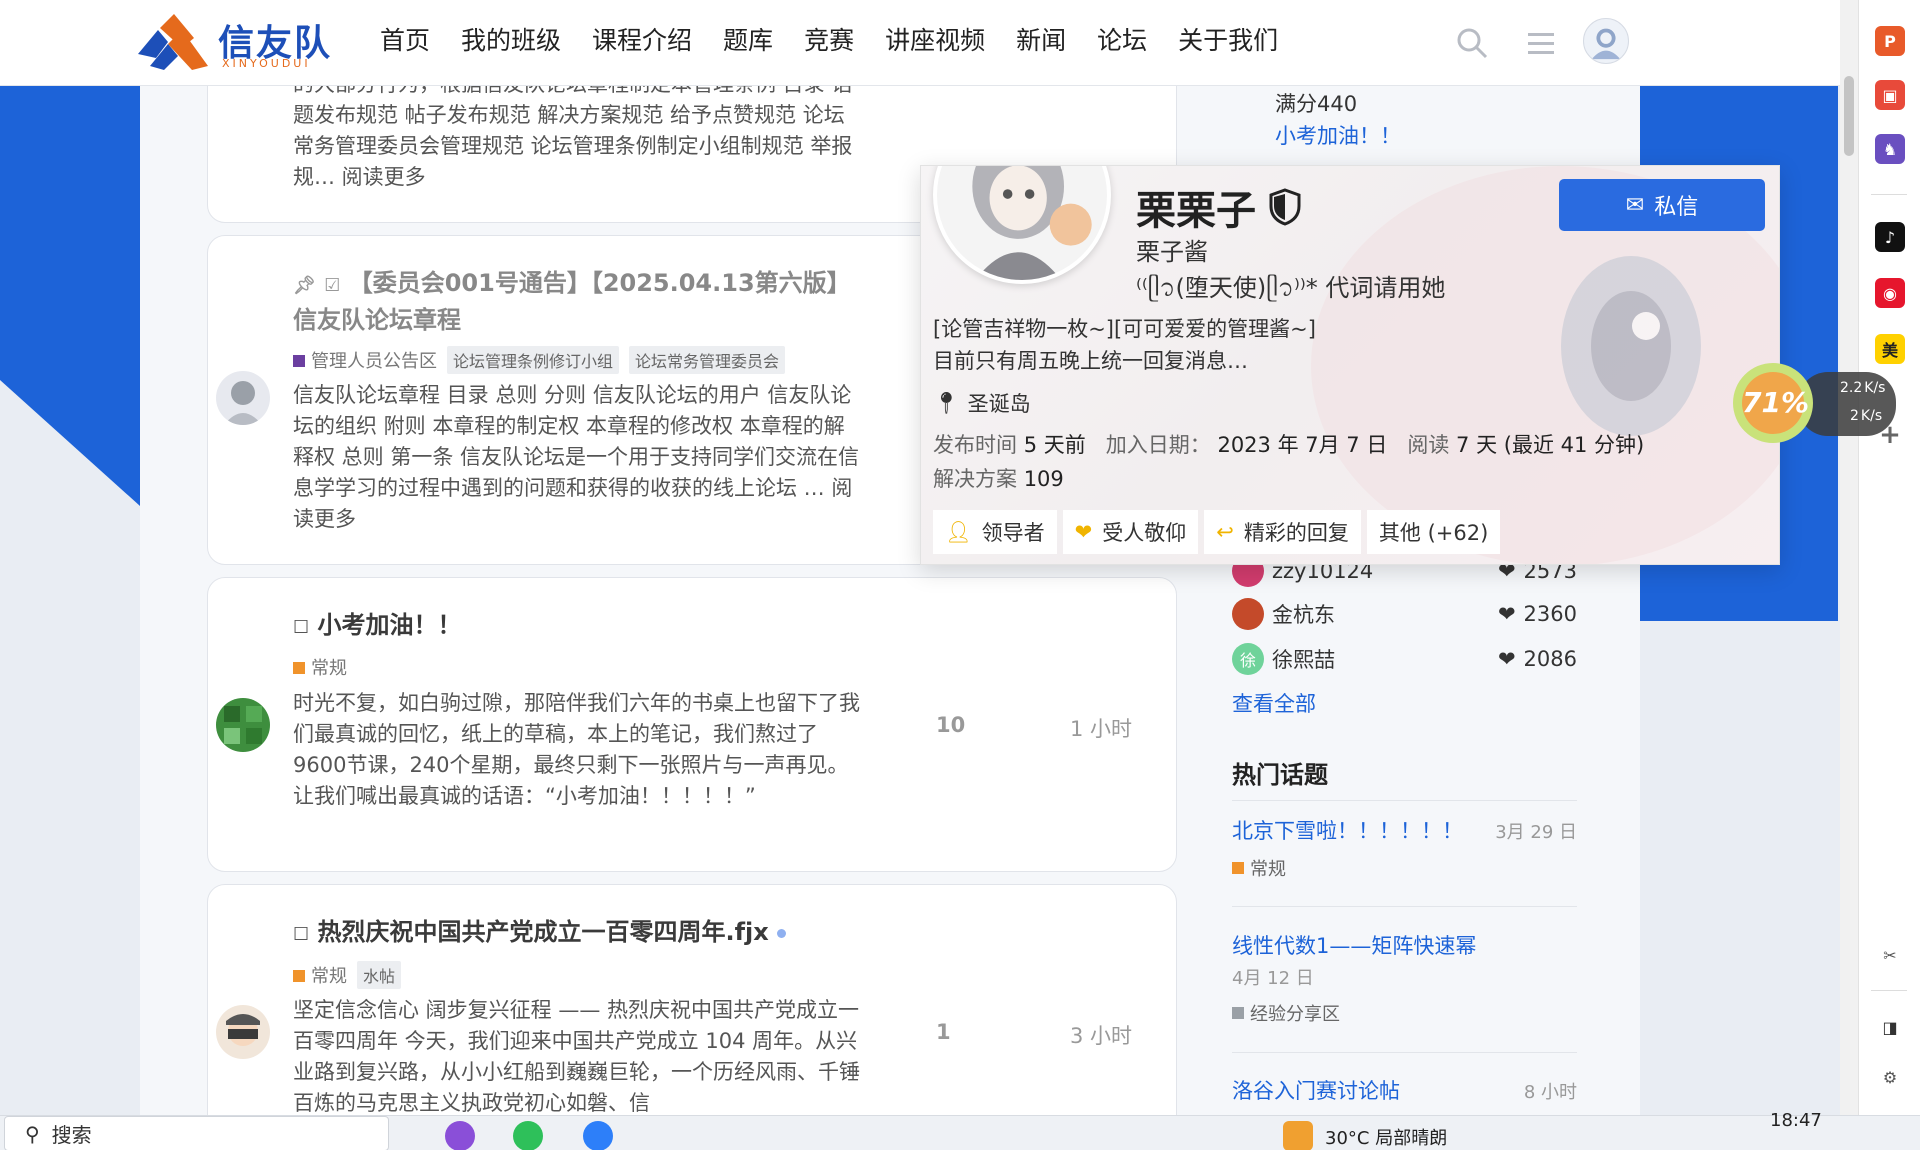 The height and width of the screenshot is (1150, 1920). I want to click on leaderboard-row: 金杭东 ❤ 2360, so click(1404, 614).